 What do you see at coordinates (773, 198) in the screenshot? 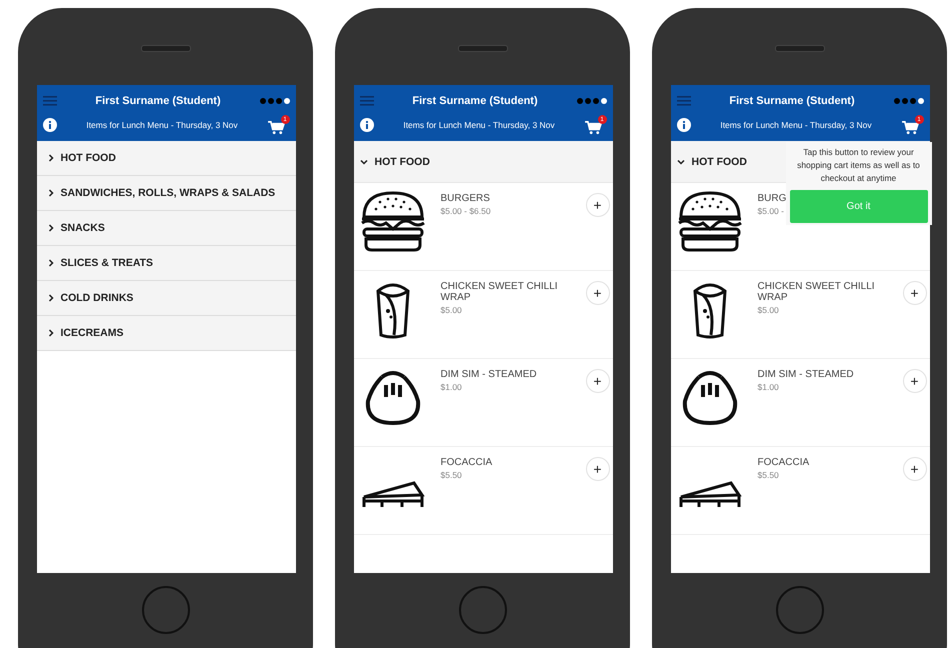
I see `item-name: BURG` at bounding box center [773, 198].